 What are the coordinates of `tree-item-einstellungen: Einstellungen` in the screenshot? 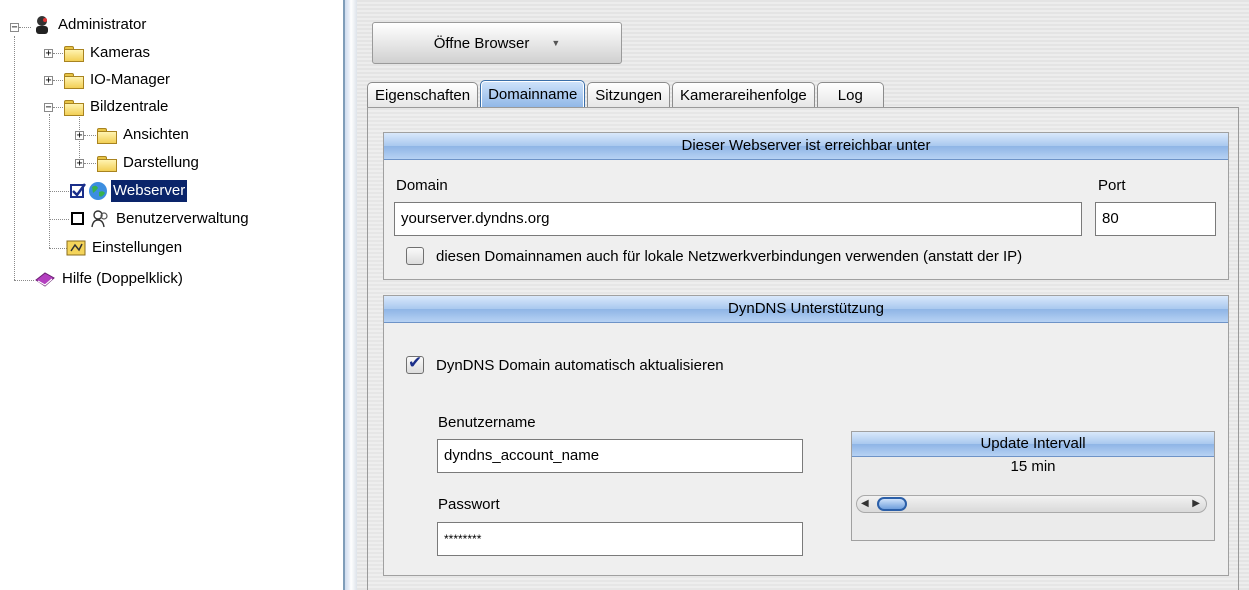 It's located at (125, 248).